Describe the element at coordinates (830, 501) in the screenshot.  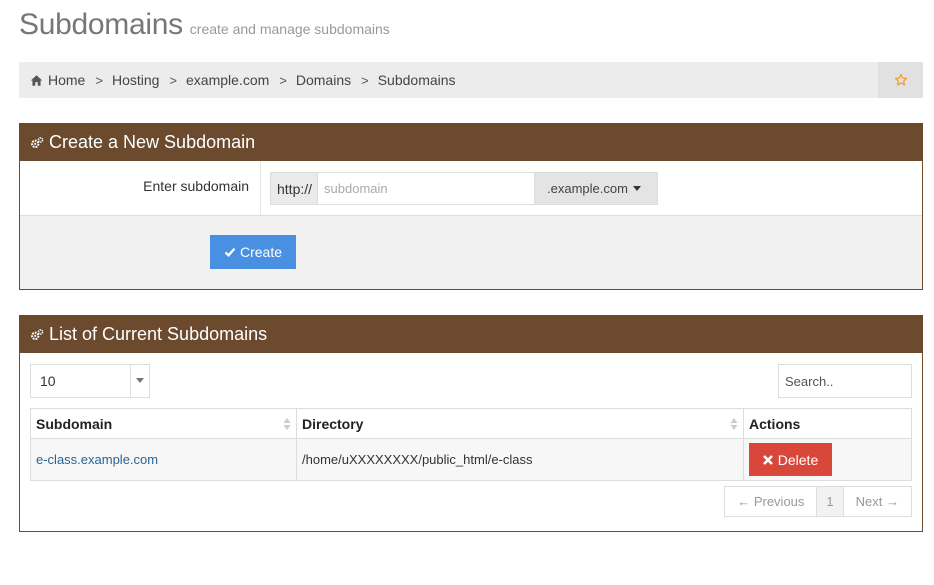
I see `current-page-button: 1` at that location.